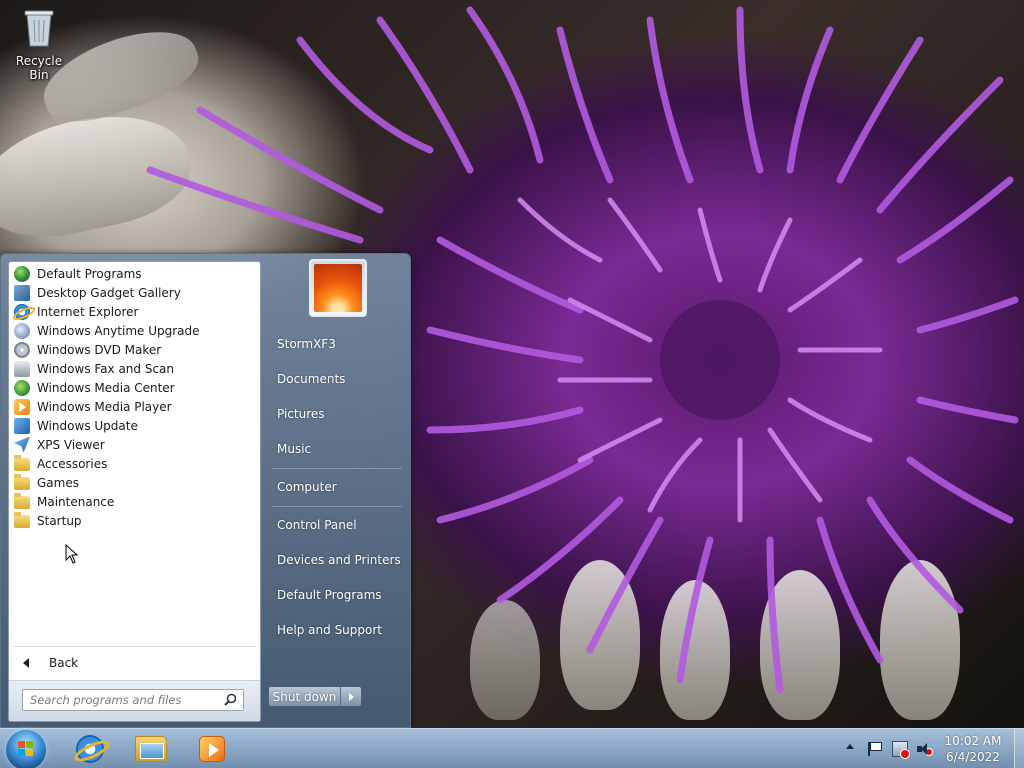  Describe the element at coordinates (134, 482) in the screenshot. I see `folder-games: Games` at that location.